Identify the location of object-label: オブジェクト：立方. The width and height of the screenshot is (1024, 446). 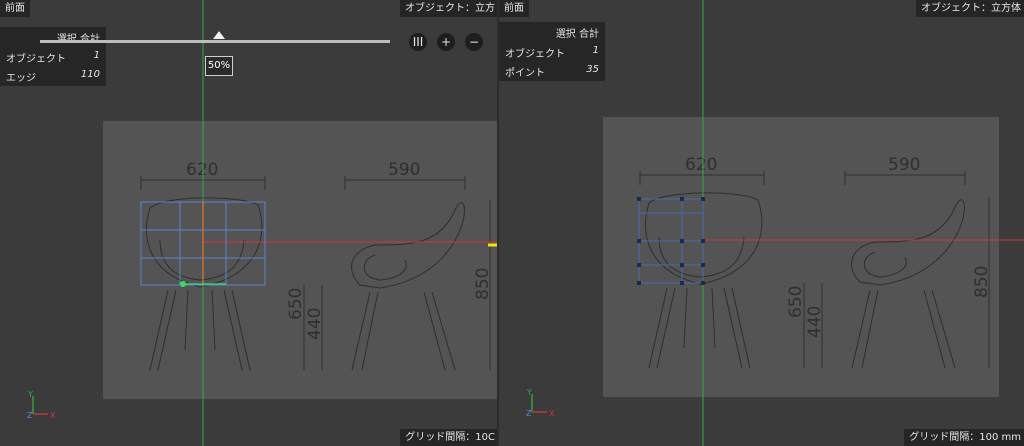
(450, 8).